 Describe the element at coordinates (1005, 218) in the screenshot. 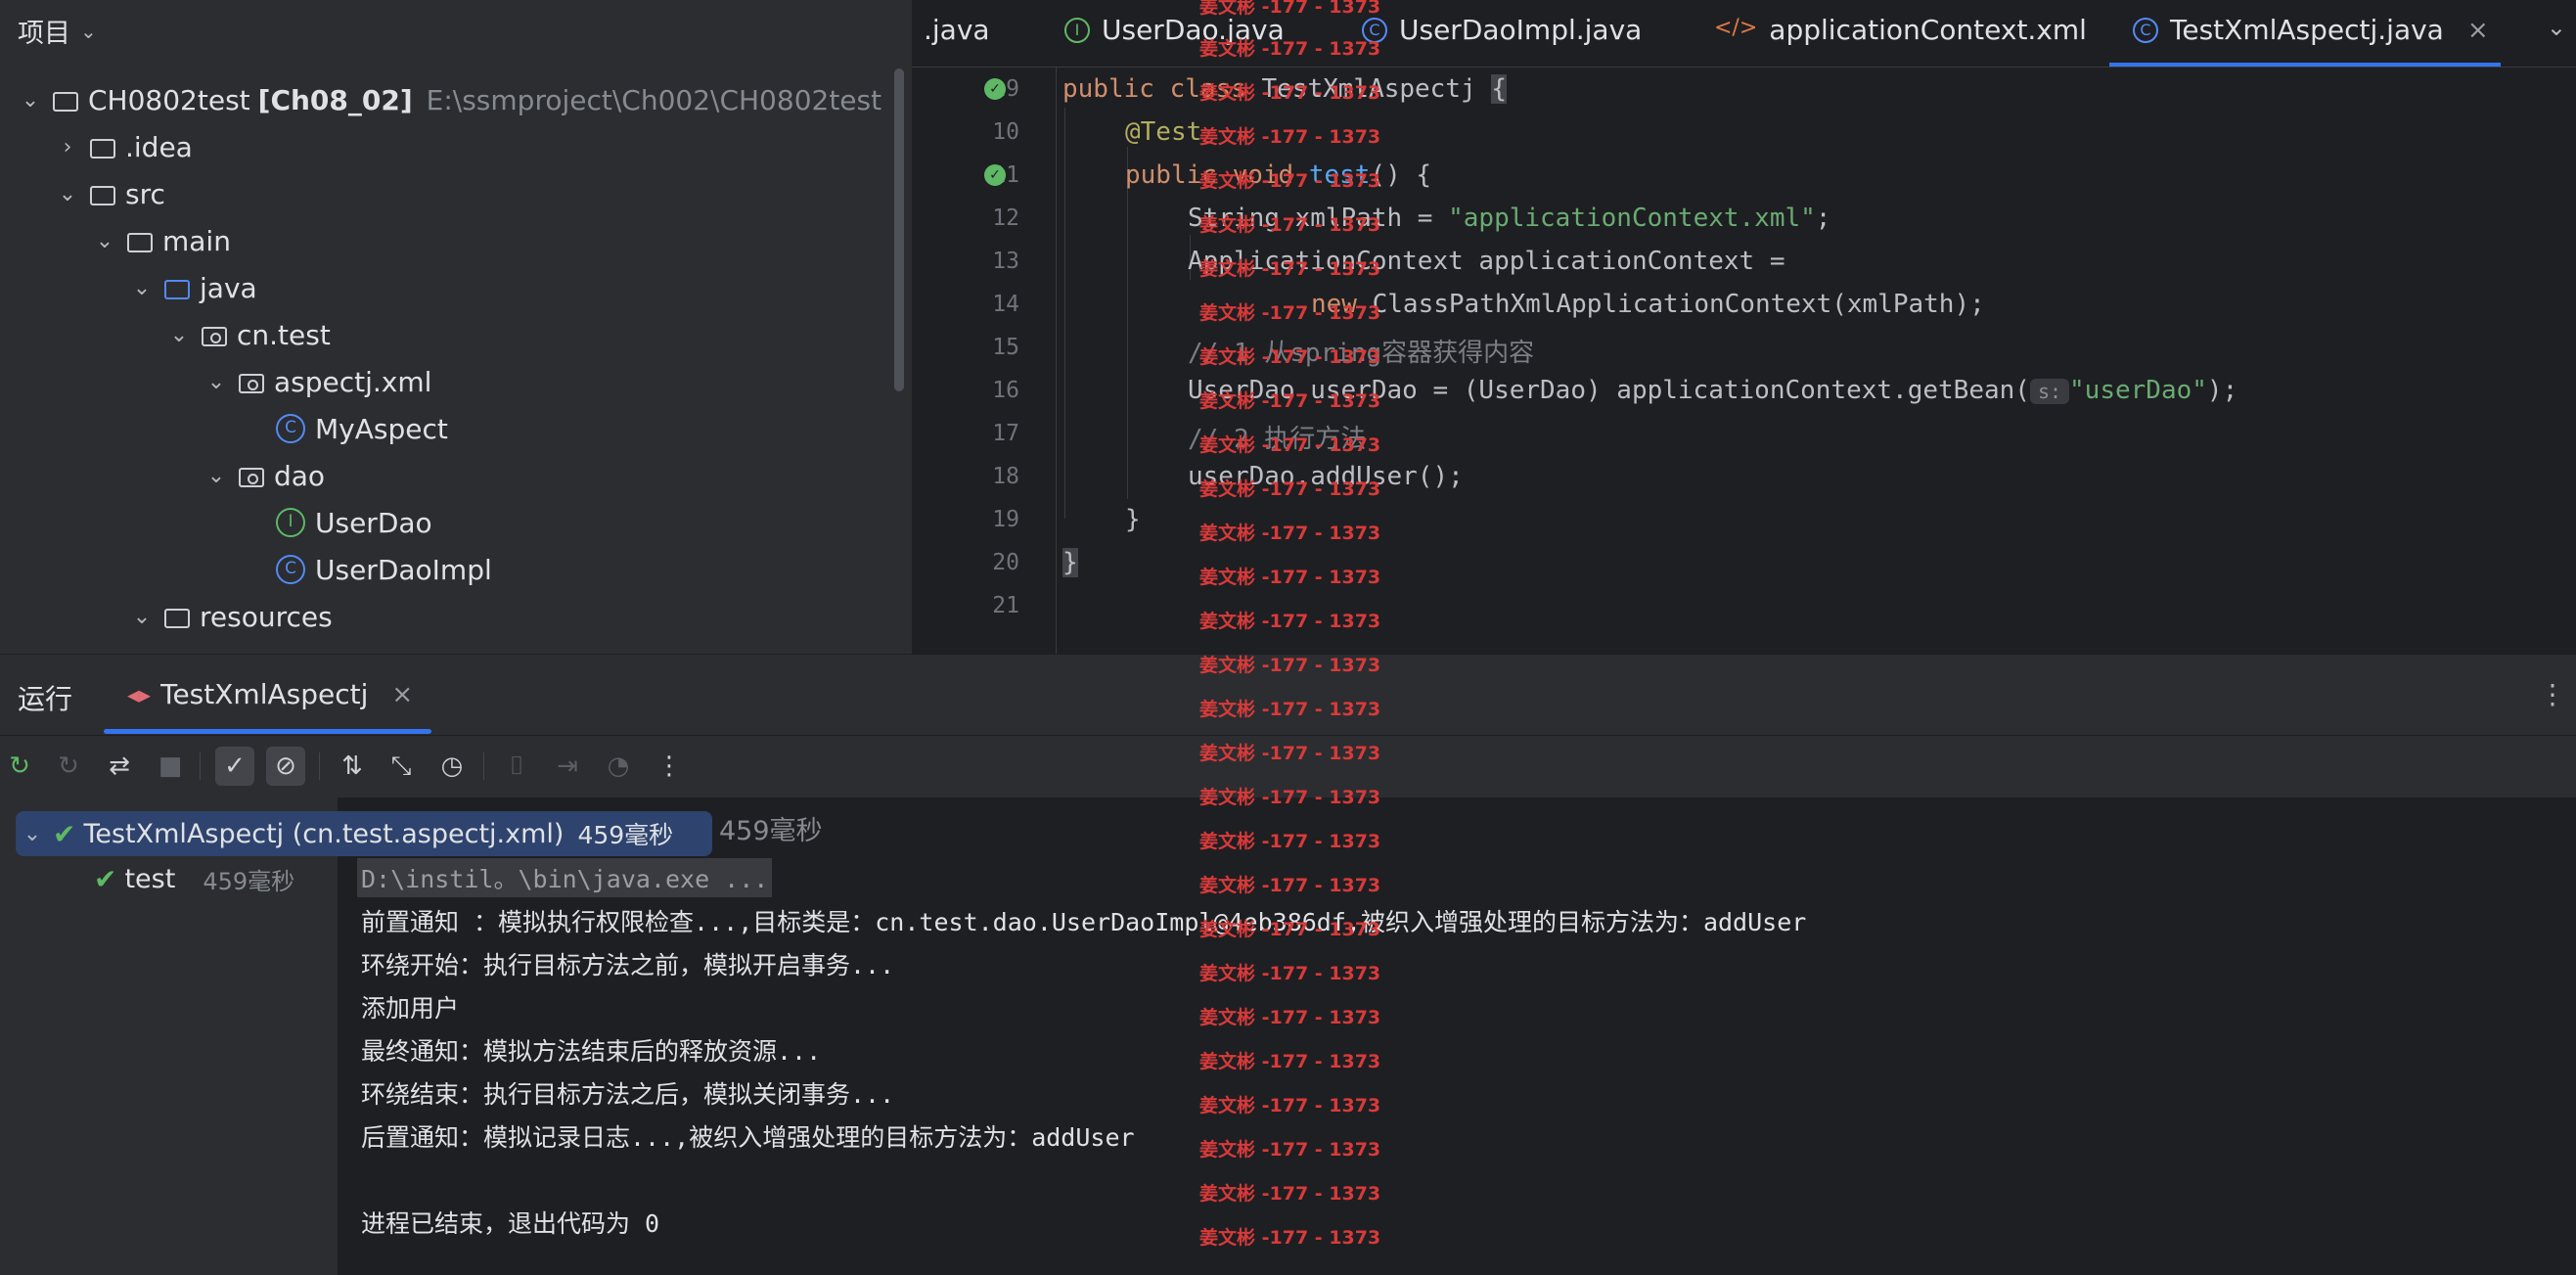

I see `line-number: 12` at that location.